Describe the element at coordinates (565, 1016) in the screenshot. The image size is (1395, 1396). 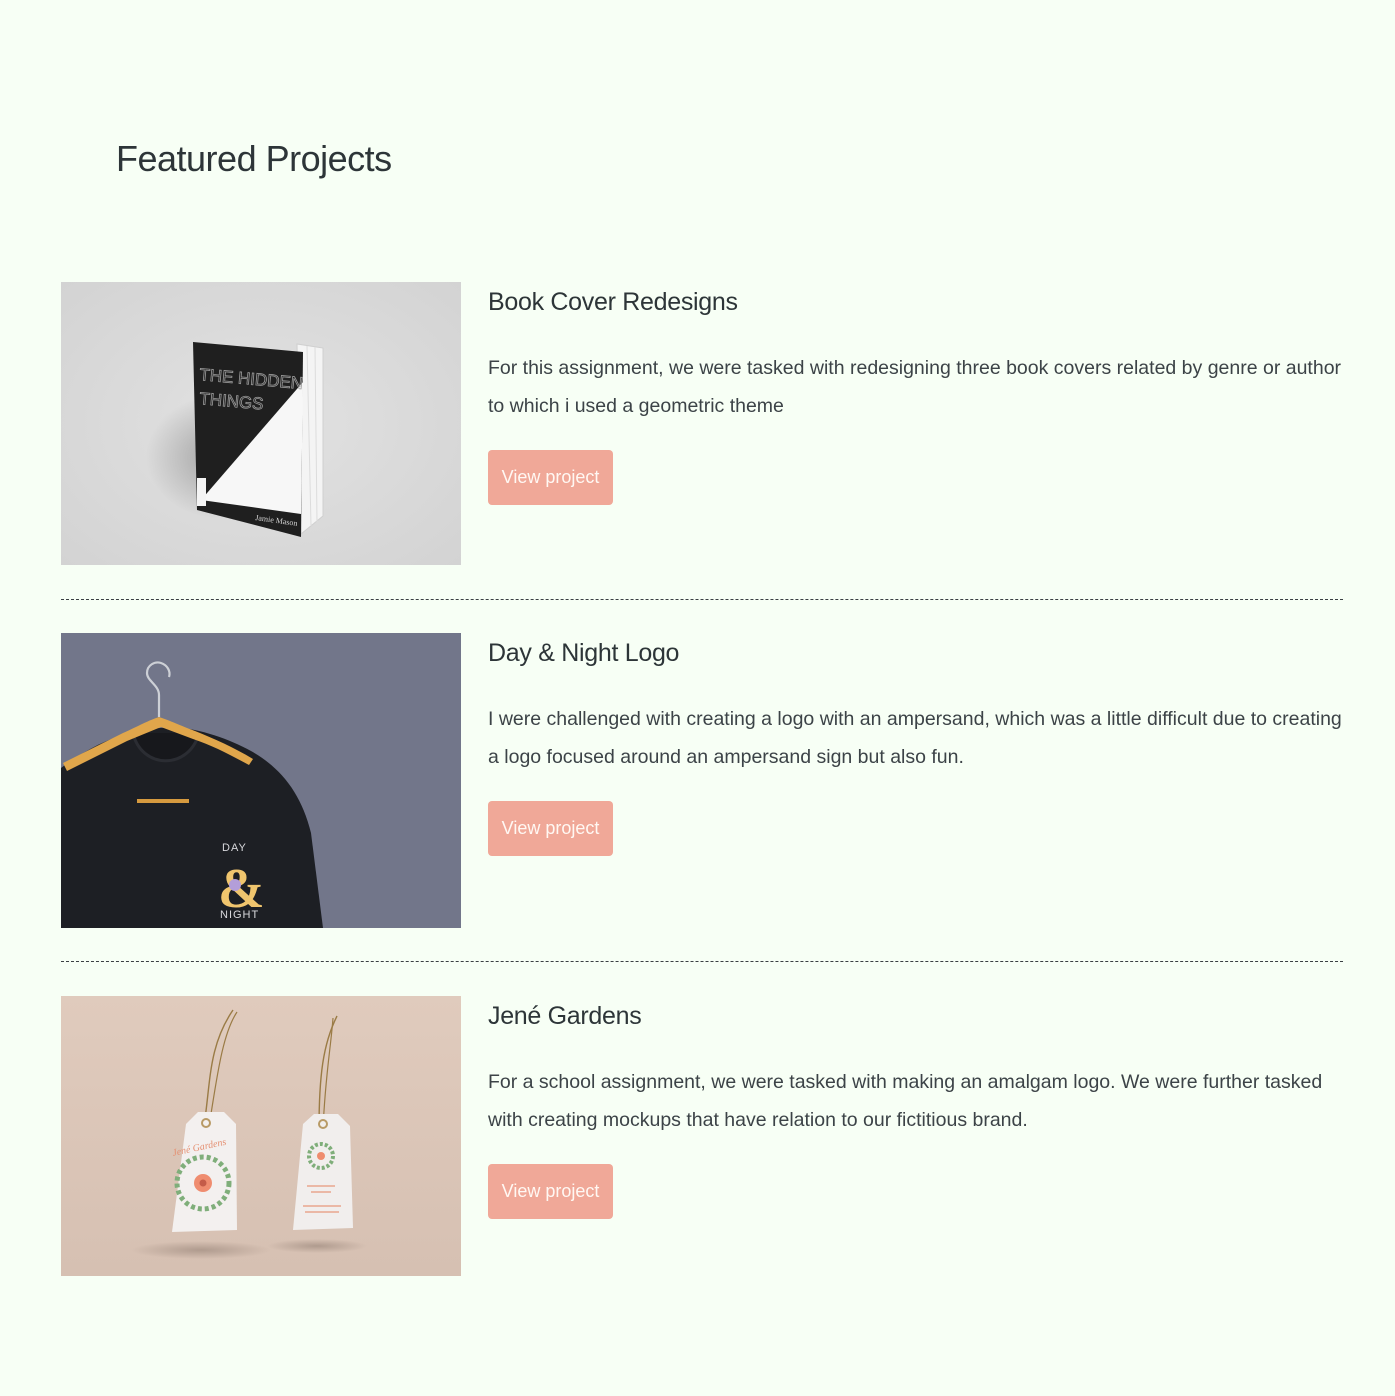
I see `project-title: Jené Gardens` at that location.